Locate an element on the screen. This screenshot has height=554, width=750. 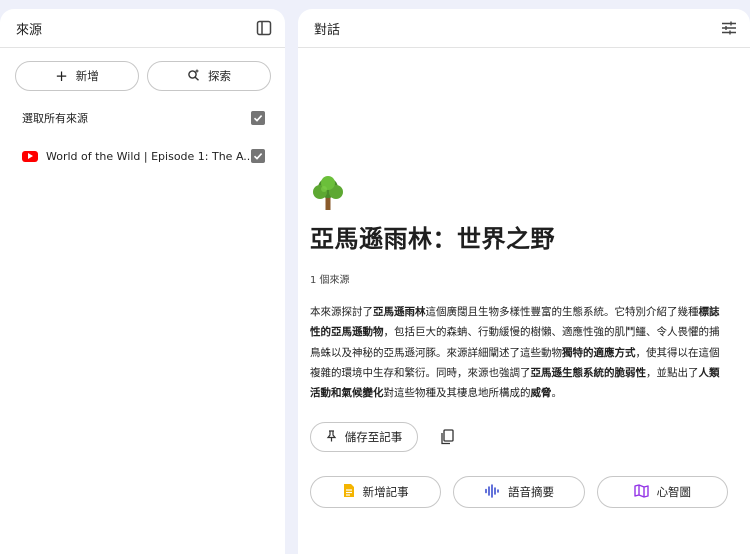
save-to-note-button: 儲存至記事 is located at coordinates (364, 437).